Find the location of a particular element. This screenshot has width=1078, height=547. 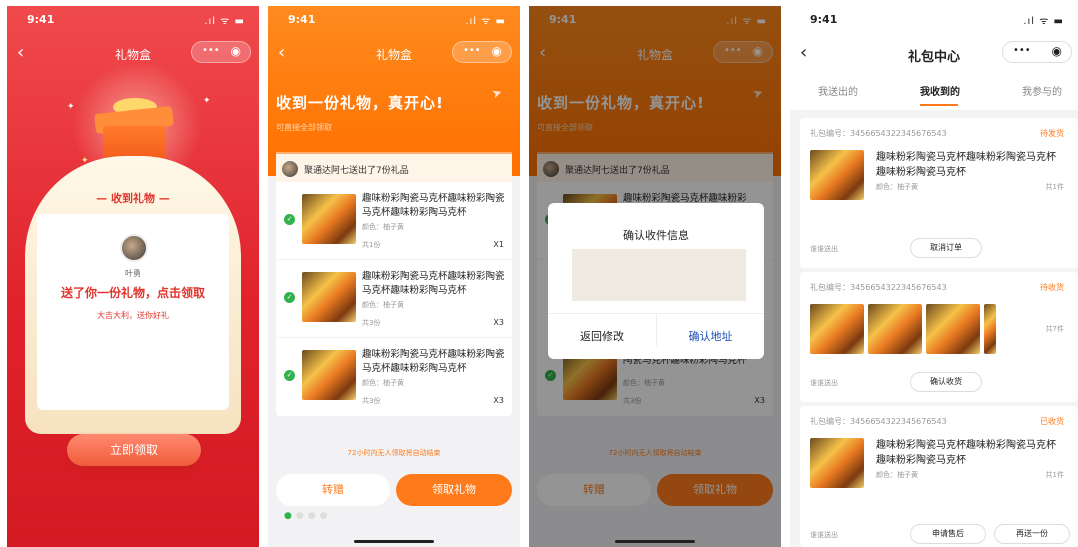

sender-name: 叶勇 is located at coordinates (133, 273).